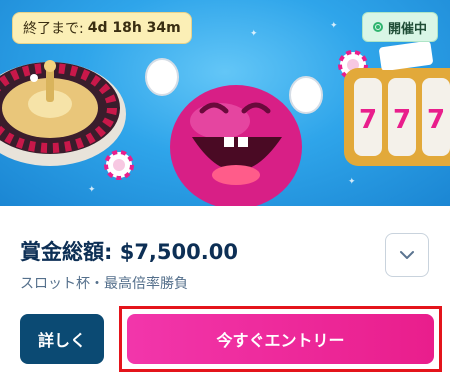  Describe the element at coordinates (406, 55) in the screenshot. I see `playing-card-icon` at that location.